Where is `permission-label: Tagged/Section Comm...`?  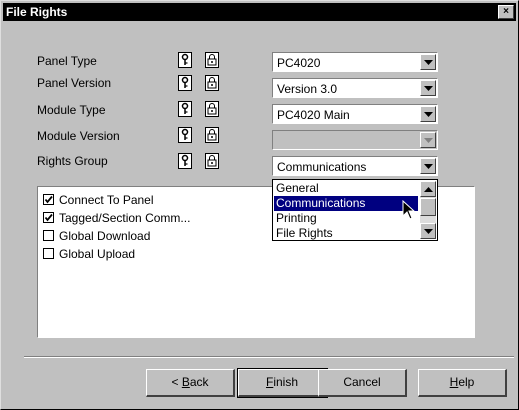
permission-label: Tagged/Section Comm... is located at coordinates (125, 218).